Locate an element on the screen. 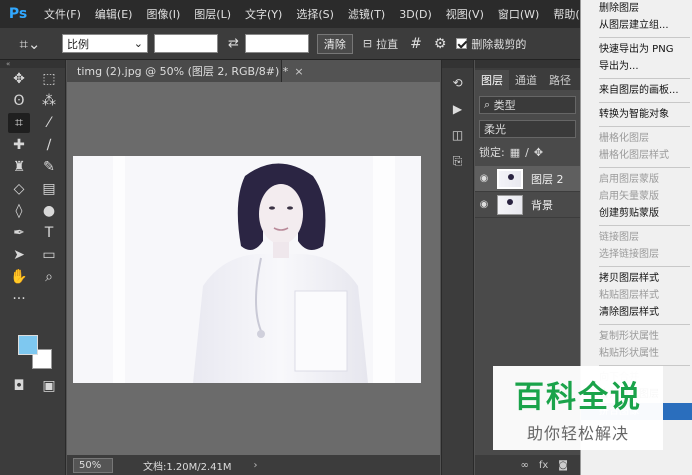  lock-position-icon: ✥ is located at coordinates (538, 152).